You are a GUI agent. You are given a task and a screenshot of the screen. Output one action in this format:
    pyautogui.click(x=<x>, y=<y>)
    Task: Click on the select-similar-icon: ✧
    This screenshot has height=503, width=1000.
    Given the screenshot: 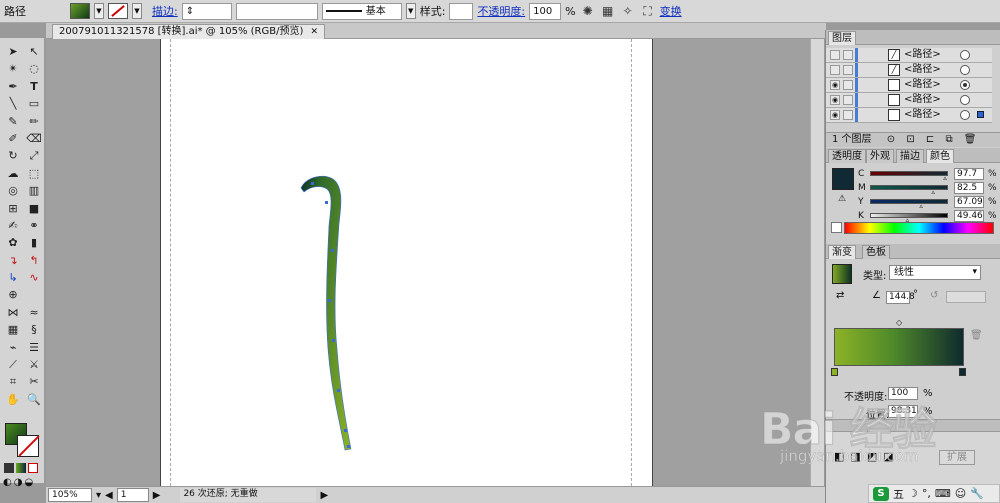 What is the action you would take?
    pyautogui.click(x=628, y=11)
    